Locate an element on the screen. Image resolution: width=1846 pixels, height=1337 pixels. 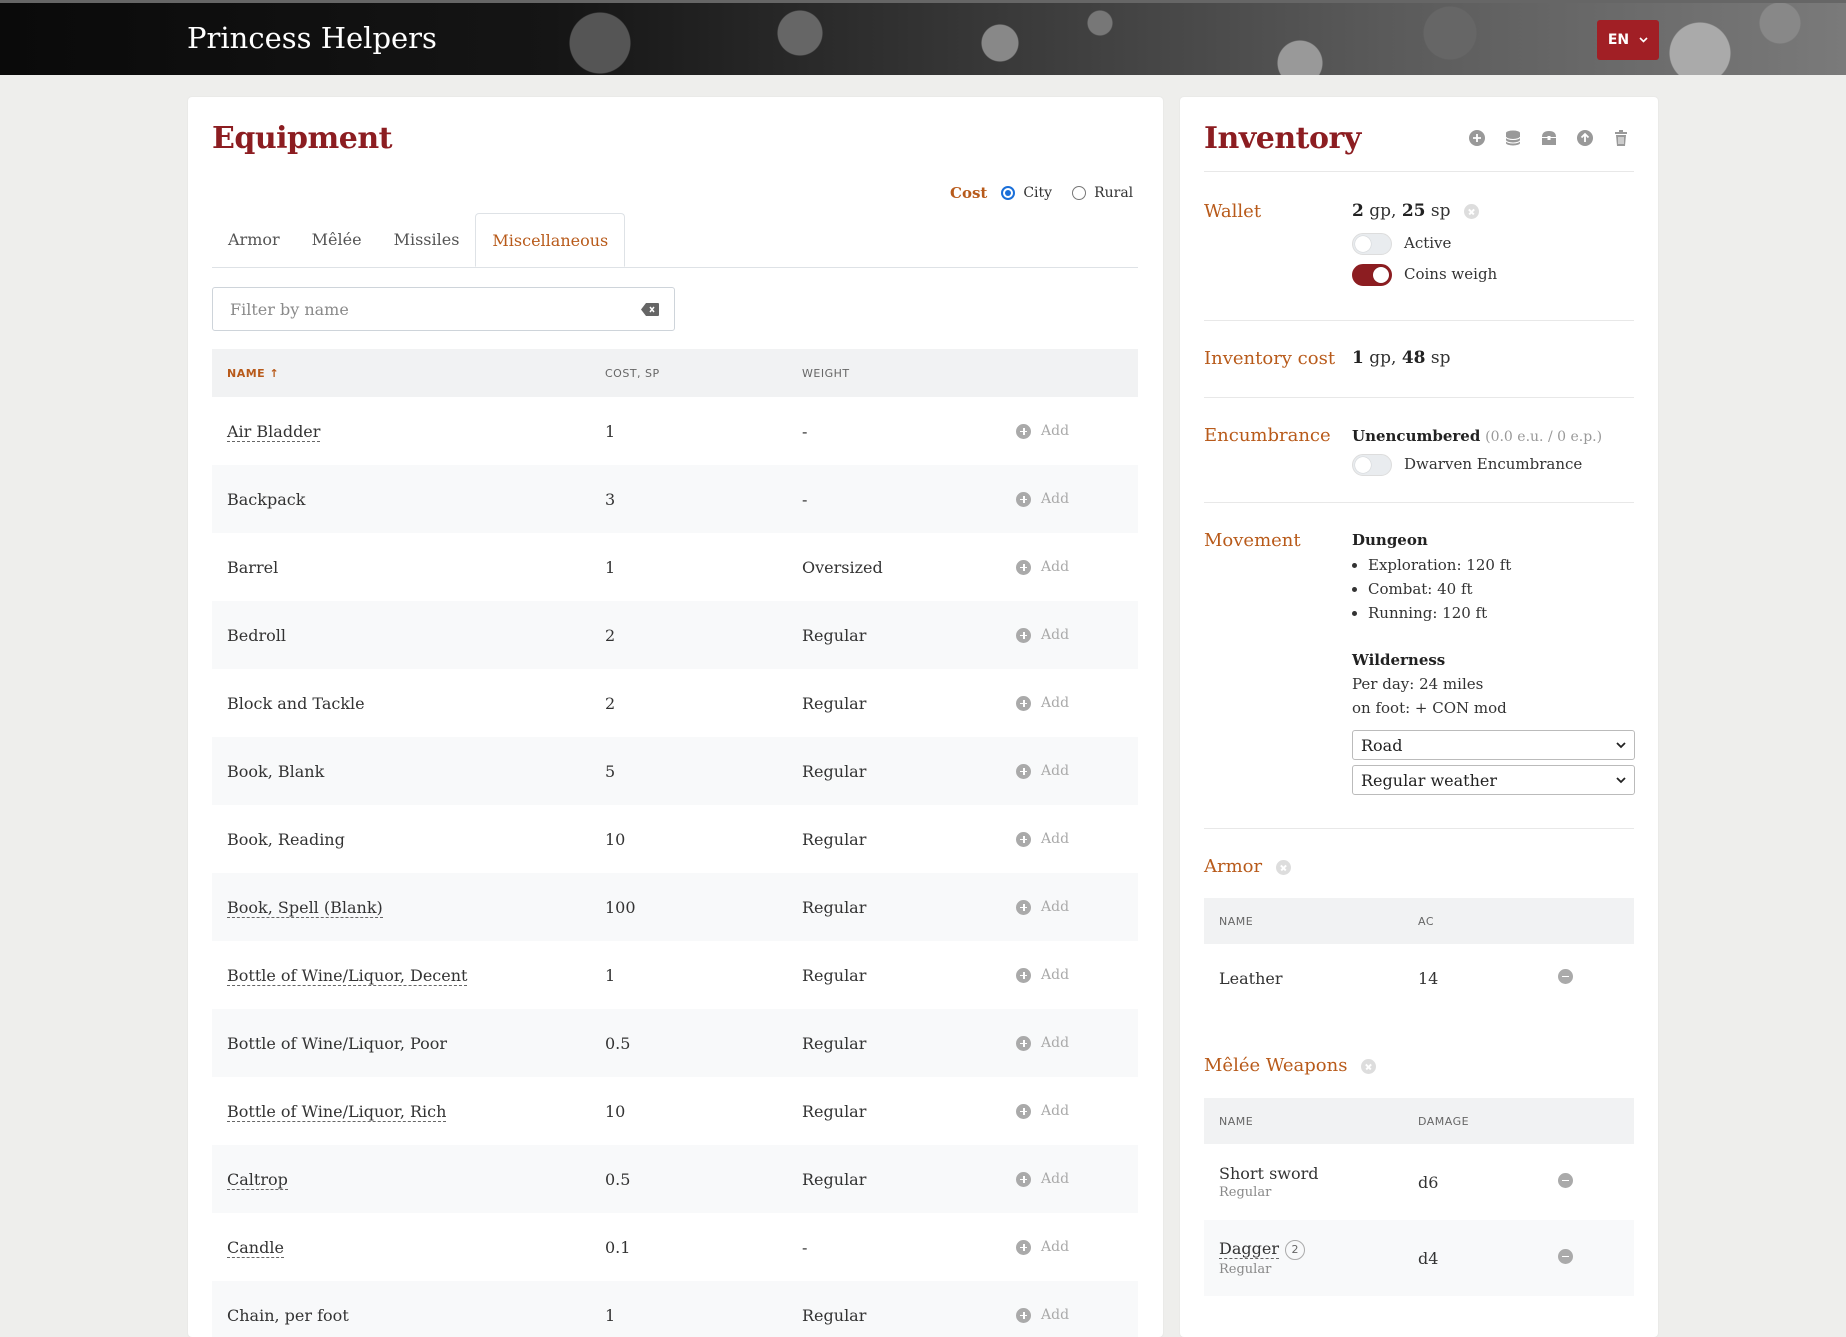
inventory-toolbar is located at coordinates (1549, 138).